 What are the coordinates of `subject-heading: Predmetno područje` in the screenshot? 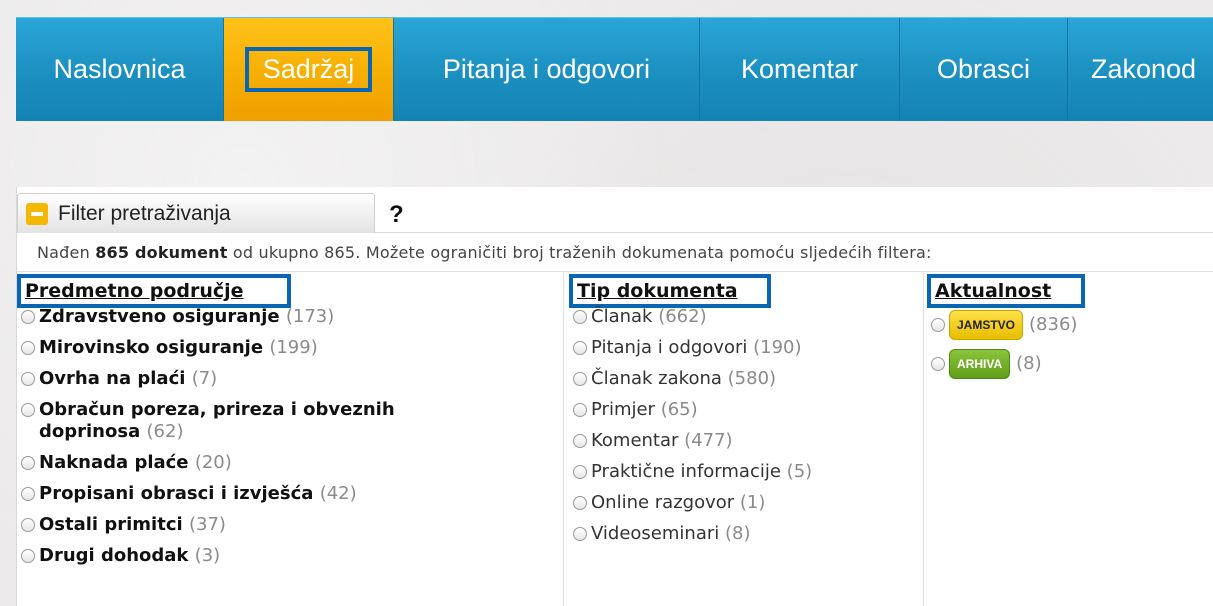 It's located at (154, 291).